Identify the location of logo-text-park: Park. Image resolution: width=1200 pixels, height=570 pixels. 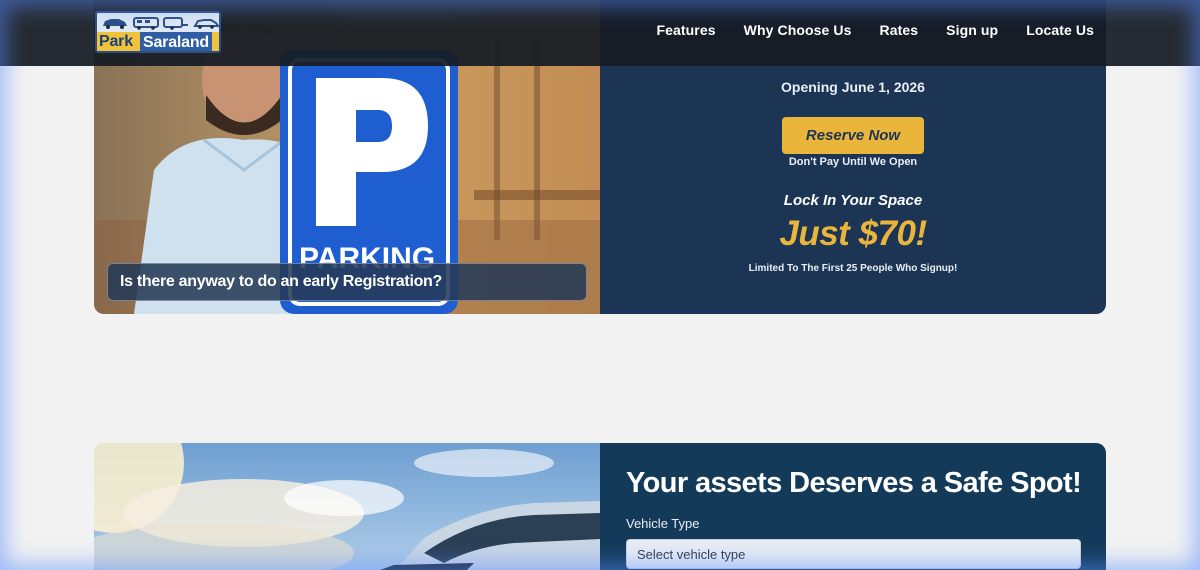
(116, 42).